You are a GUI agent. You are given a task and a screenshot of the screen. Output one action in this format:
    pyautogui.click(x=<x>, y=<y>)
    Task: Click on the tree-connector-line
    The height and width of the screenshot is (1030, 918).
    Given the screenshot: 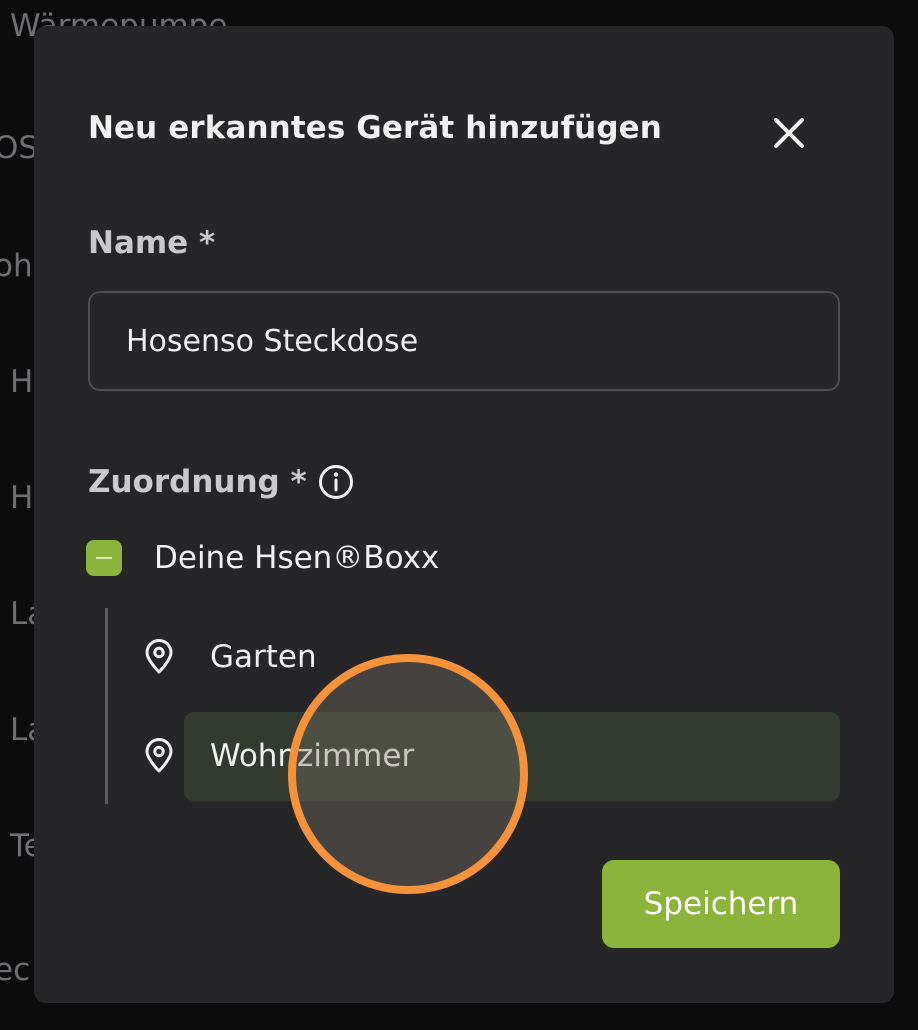 What is the action you would take?
    pyautogui.click(x=106, y=706)
    